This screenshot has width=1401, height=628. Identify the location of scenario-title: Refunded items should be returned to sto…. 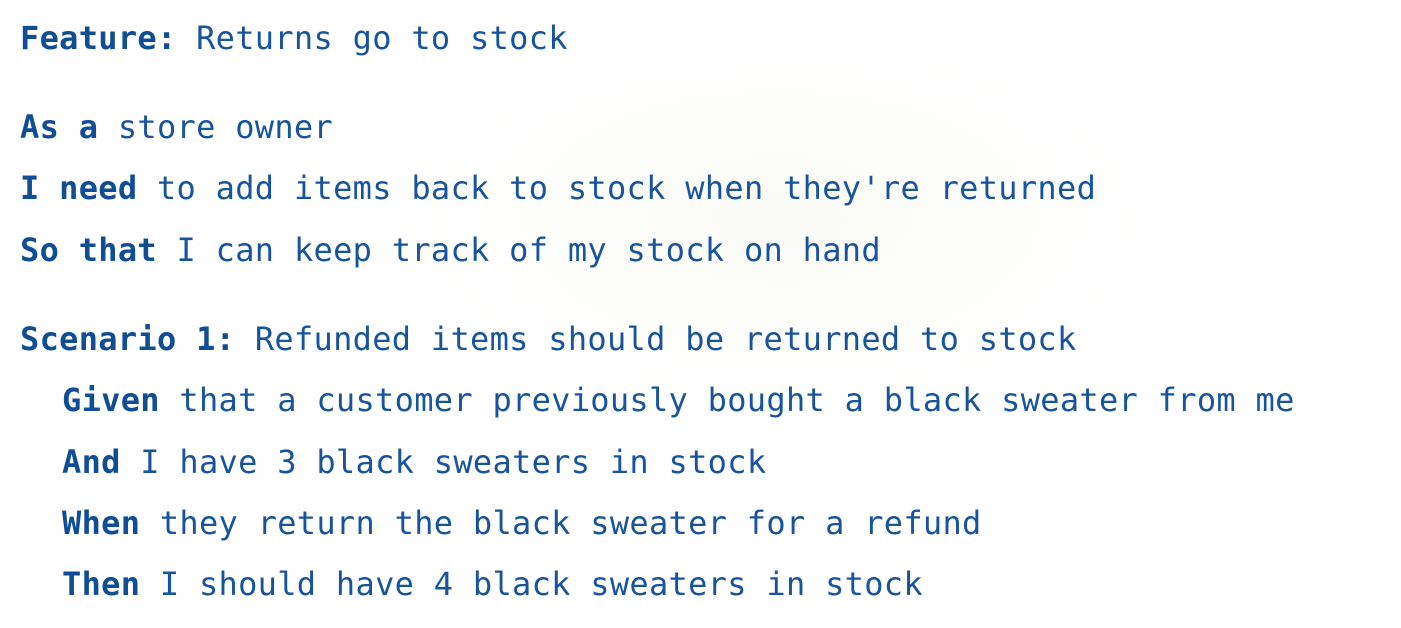
(665, 339).